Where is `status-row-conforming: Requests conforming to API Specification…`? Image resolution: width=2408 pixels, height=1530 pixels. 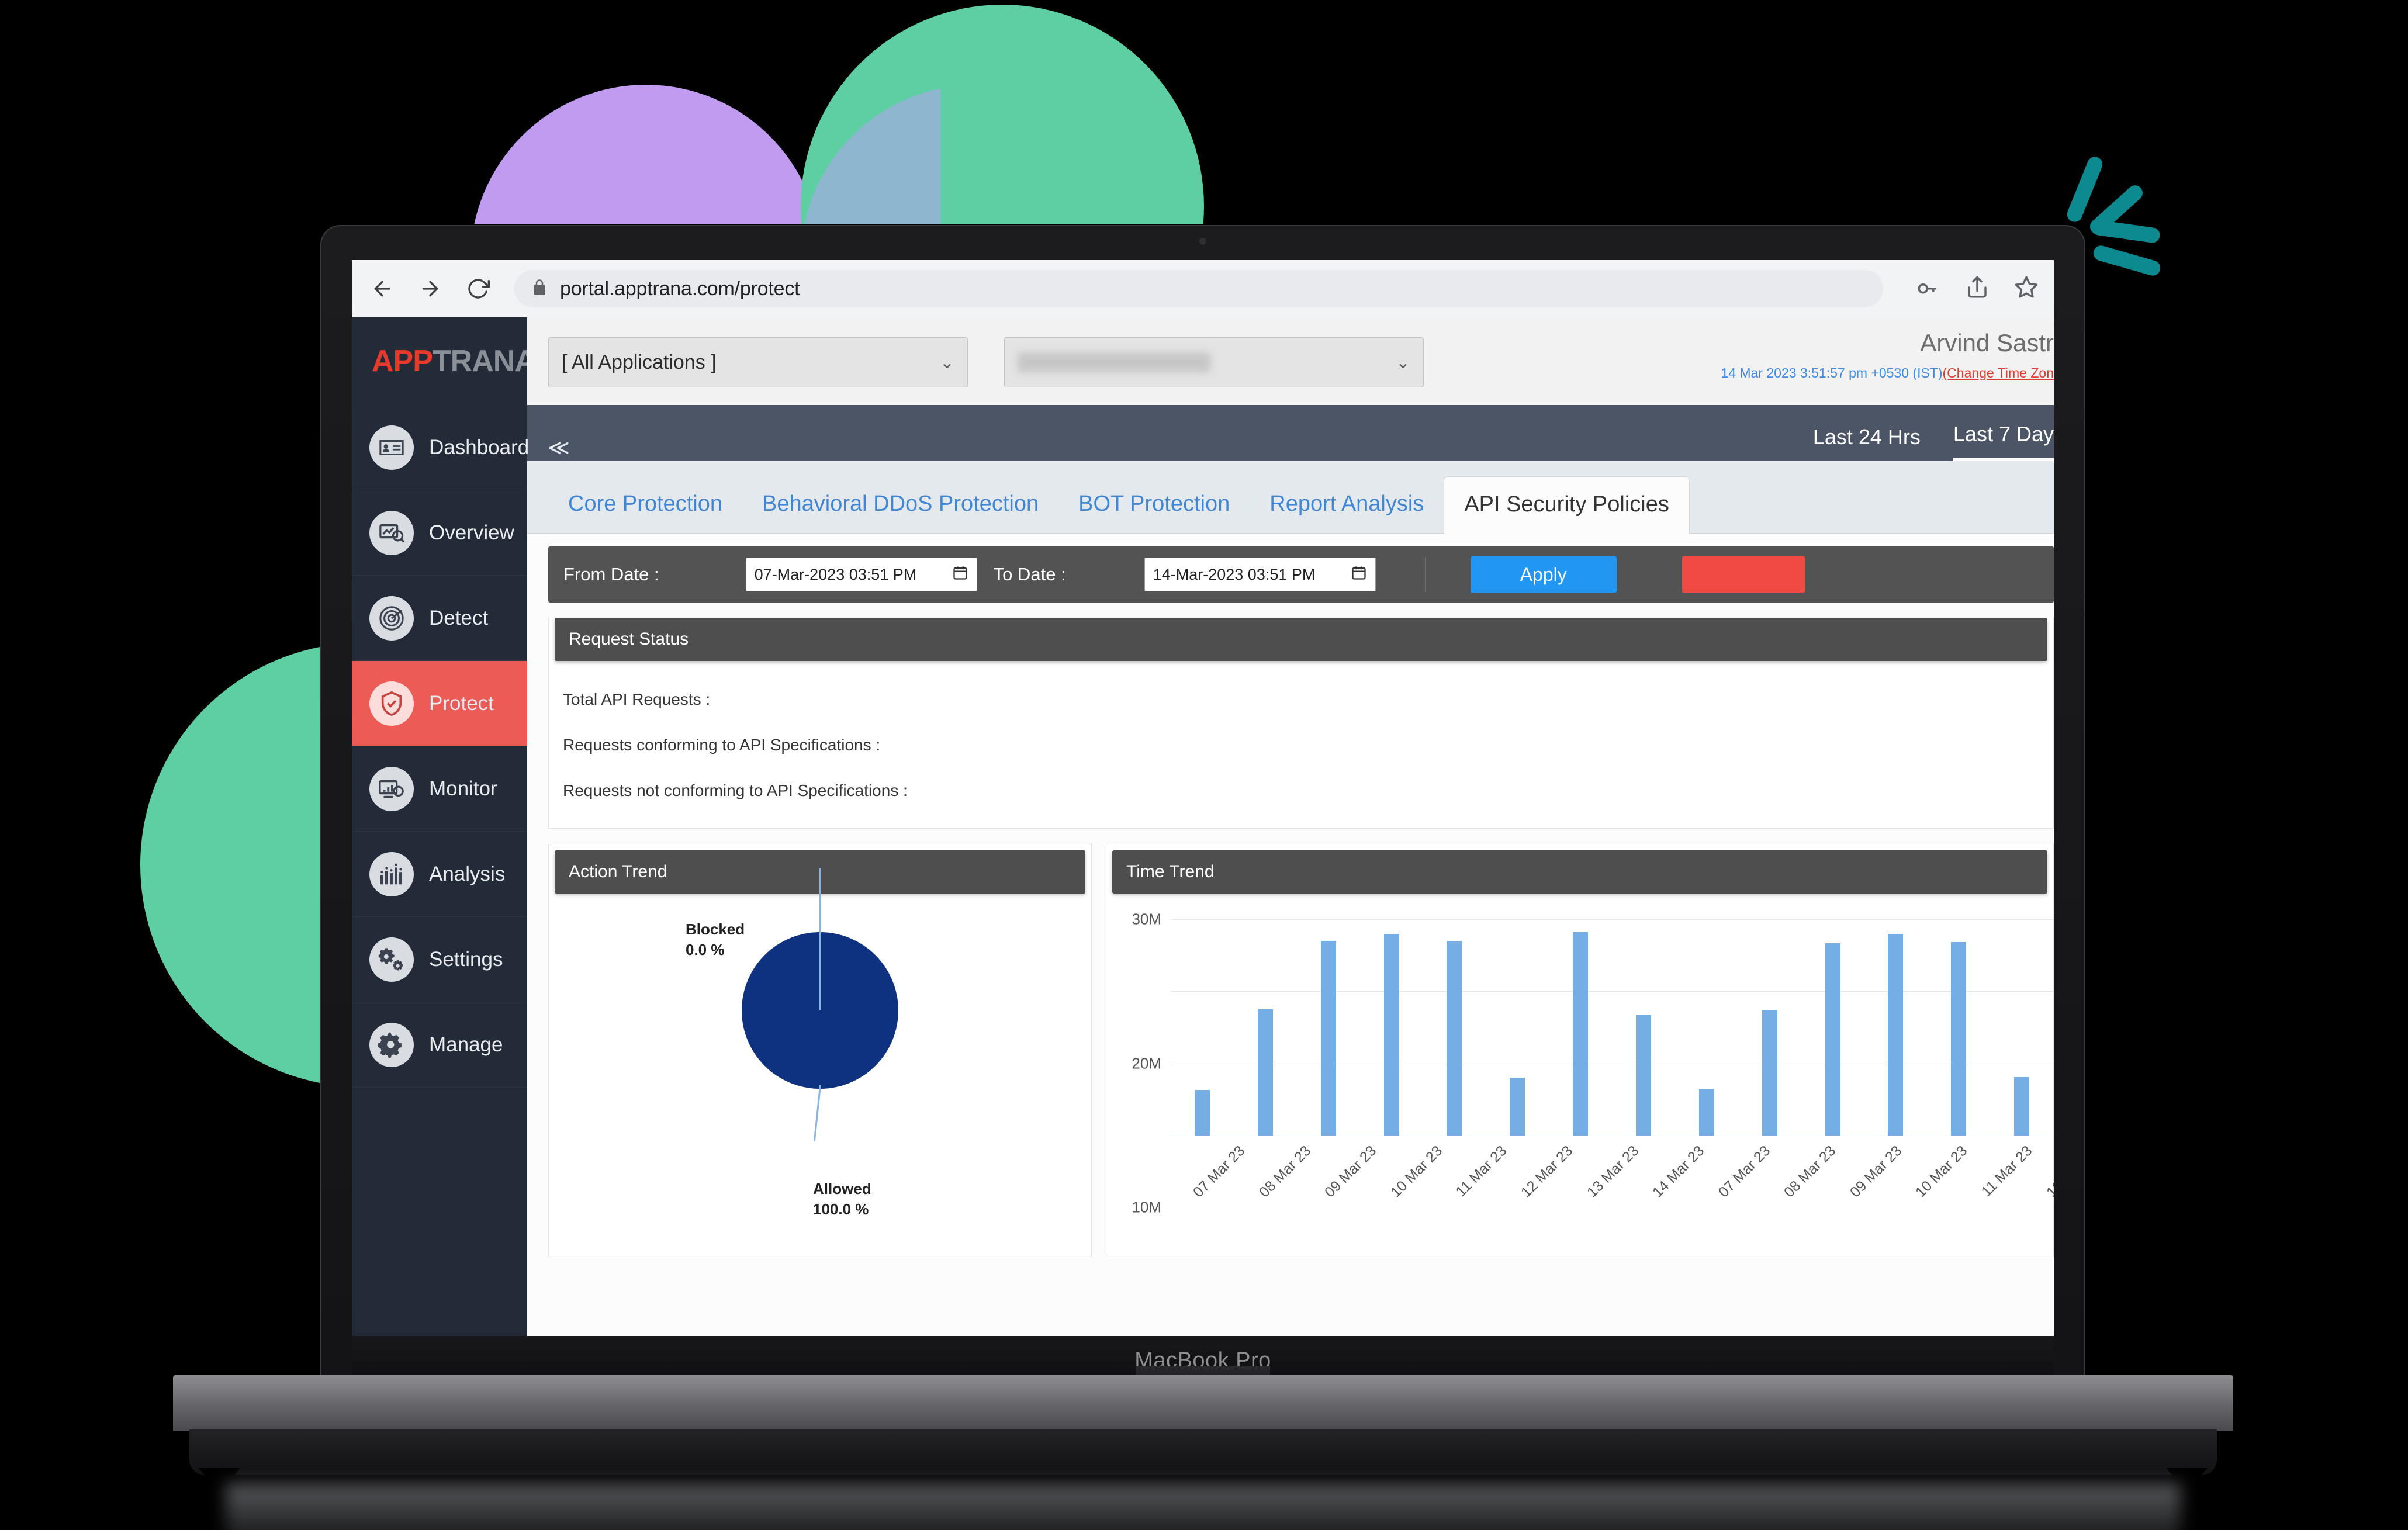
status-row-conforming: Requests conforming to API Specification… is located at coordinates (722, 745).